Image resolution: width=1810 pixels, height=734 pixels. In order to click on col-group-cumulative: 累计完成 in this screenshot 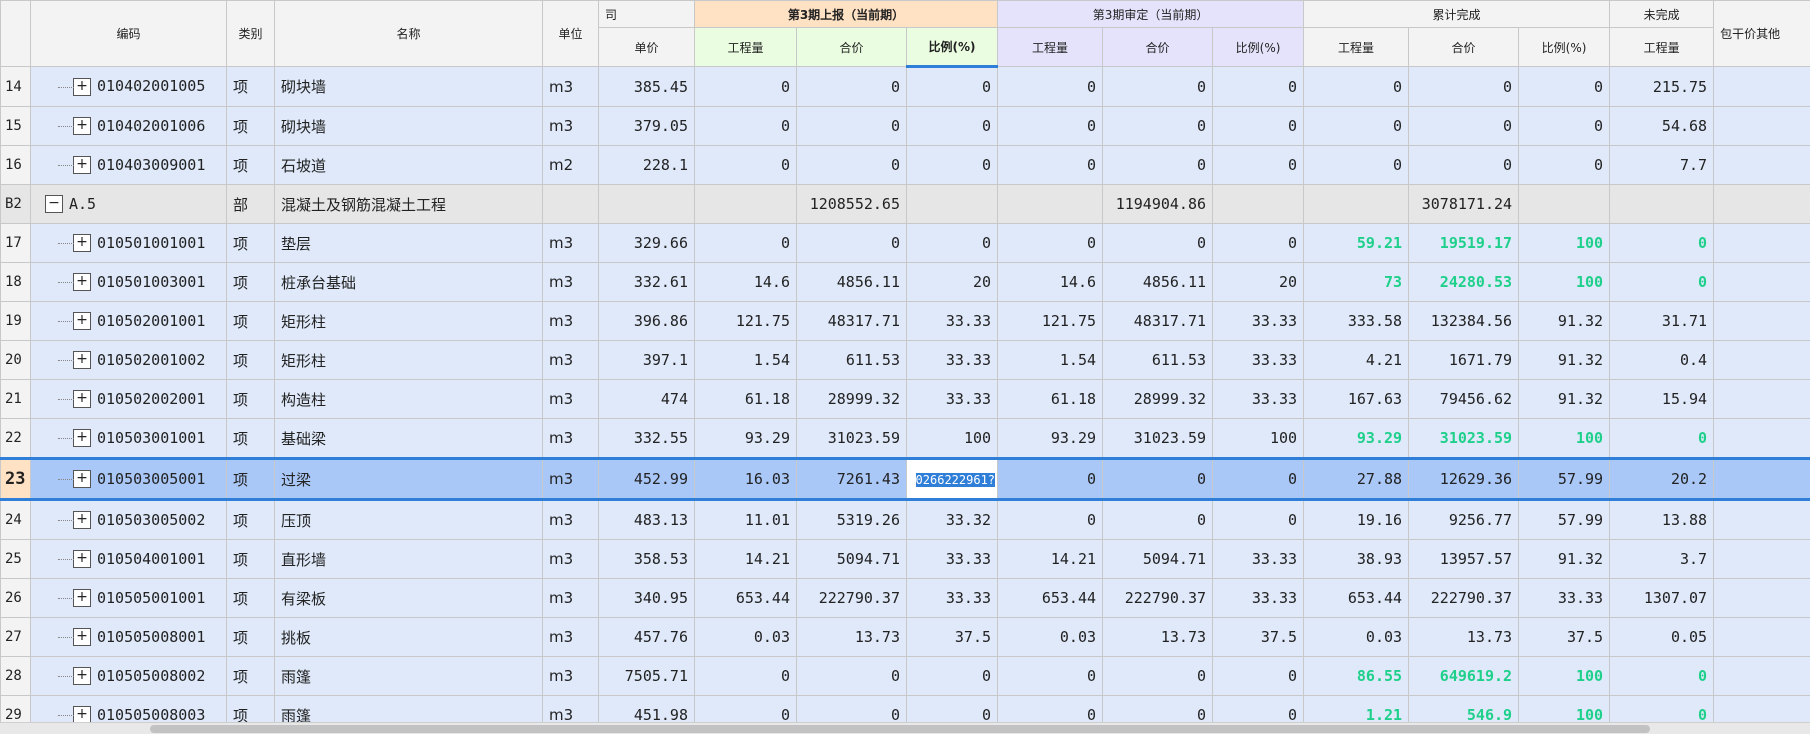, I will do `click(1457, 14)`.